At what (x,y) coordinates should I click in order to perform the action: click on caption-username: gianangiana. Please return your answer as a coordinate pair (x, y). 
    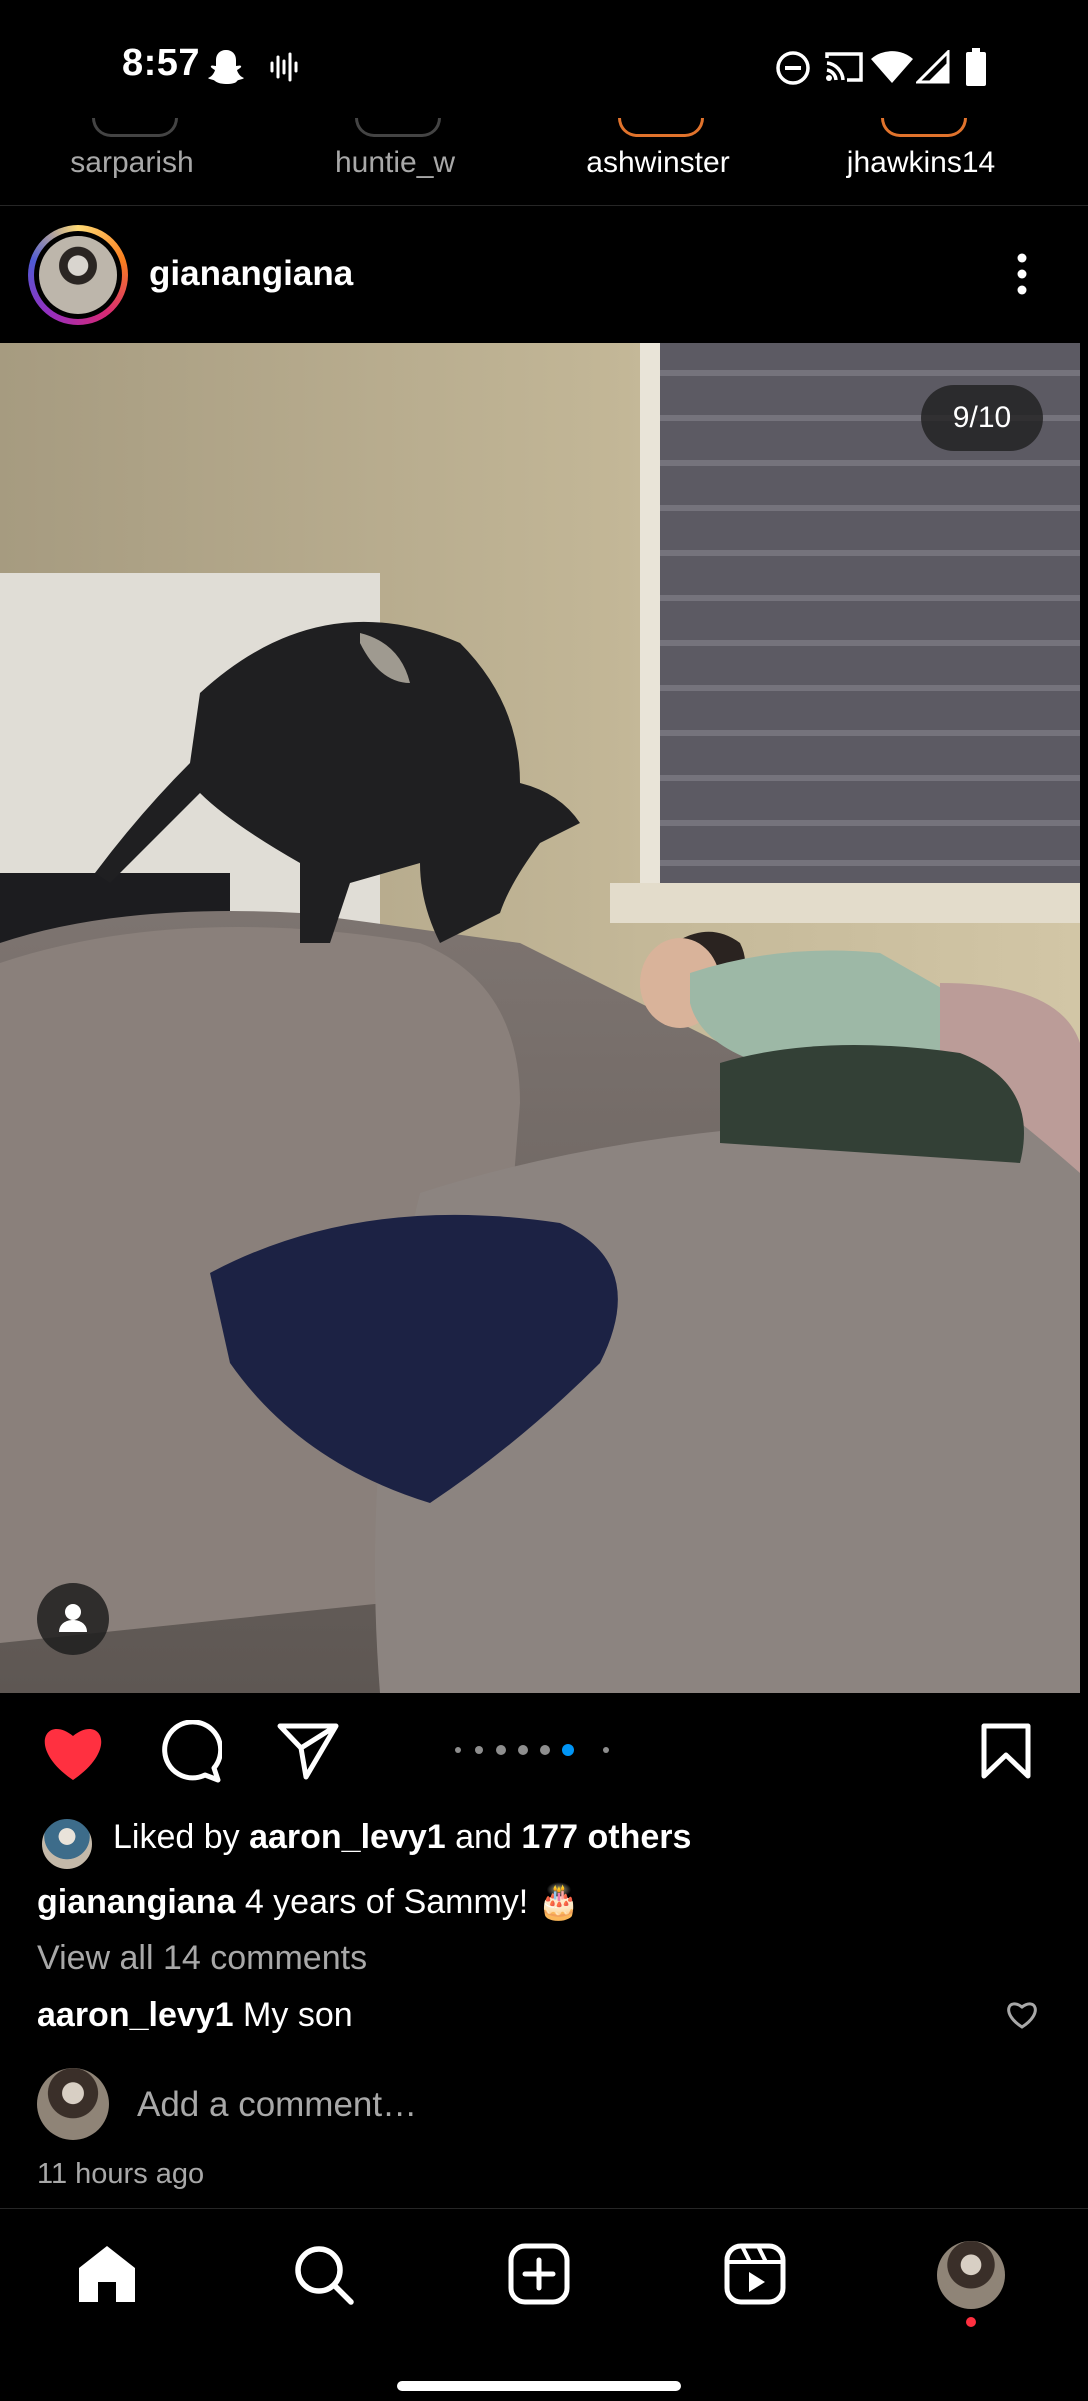
    Looking at the image, I should click on (136, 1902).